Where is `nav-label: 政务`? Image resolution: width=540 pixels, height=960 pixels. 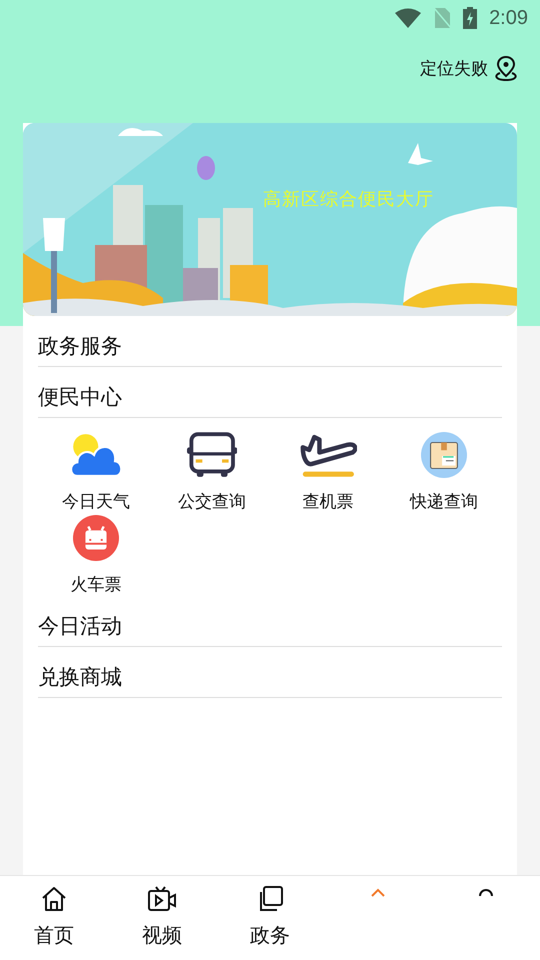 nav-label: 政务 is located at coordinates (270, 935).